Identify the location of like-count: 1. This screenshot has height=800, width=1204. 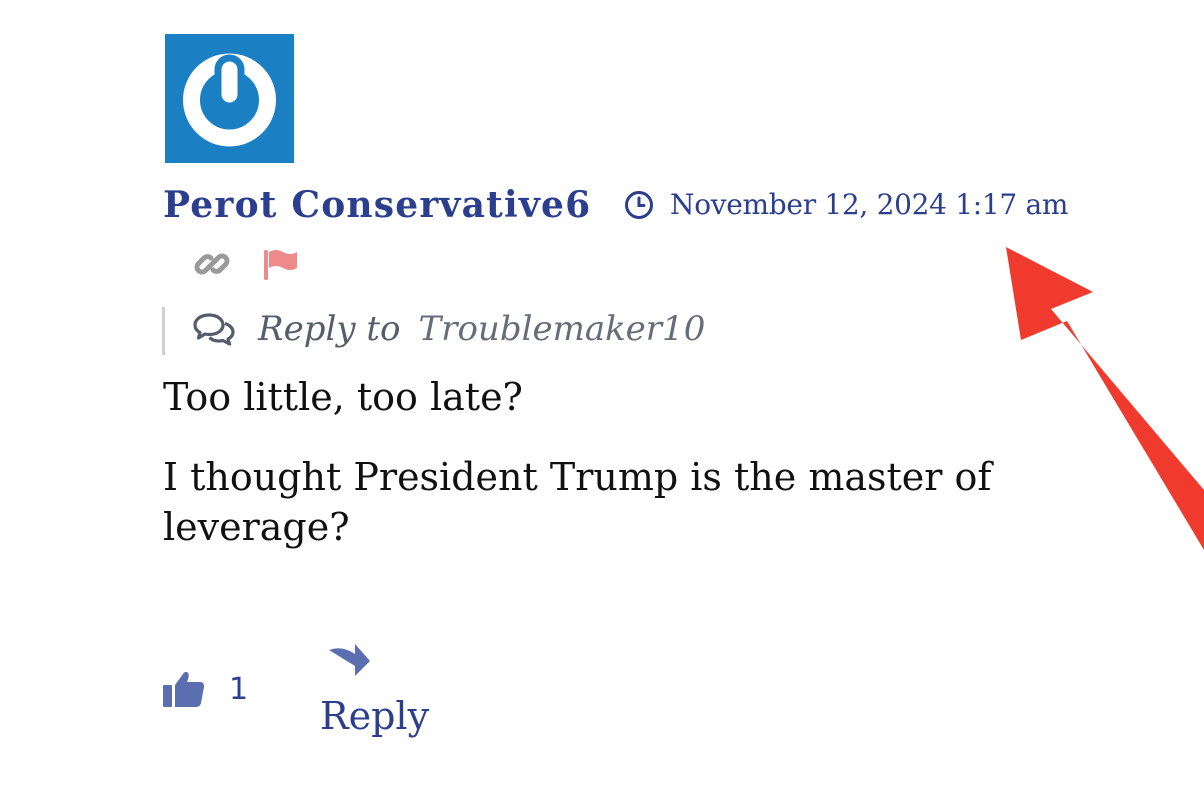
(239, 689).